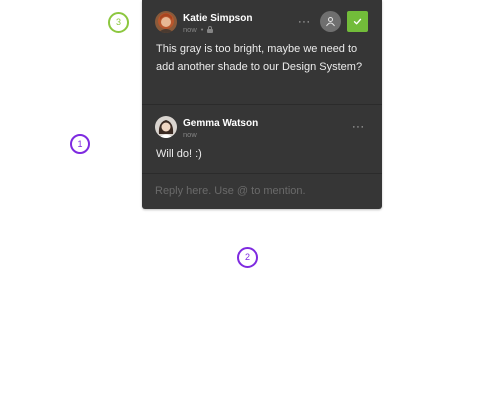 Image resolution: width=501 pixels, height=400 pixels. I want to click on lock-icon, so click(210, 29).